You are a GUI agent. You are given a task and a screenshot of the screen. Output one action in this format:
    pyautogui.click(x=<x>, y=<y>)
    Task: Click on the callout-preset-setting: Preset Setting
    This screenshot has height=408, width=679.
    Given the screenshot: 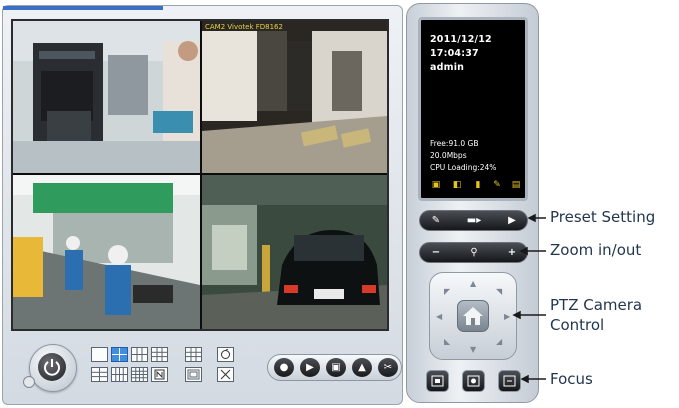 What is the action you would take?
    pyautogui.click(x=603, y=217)
    